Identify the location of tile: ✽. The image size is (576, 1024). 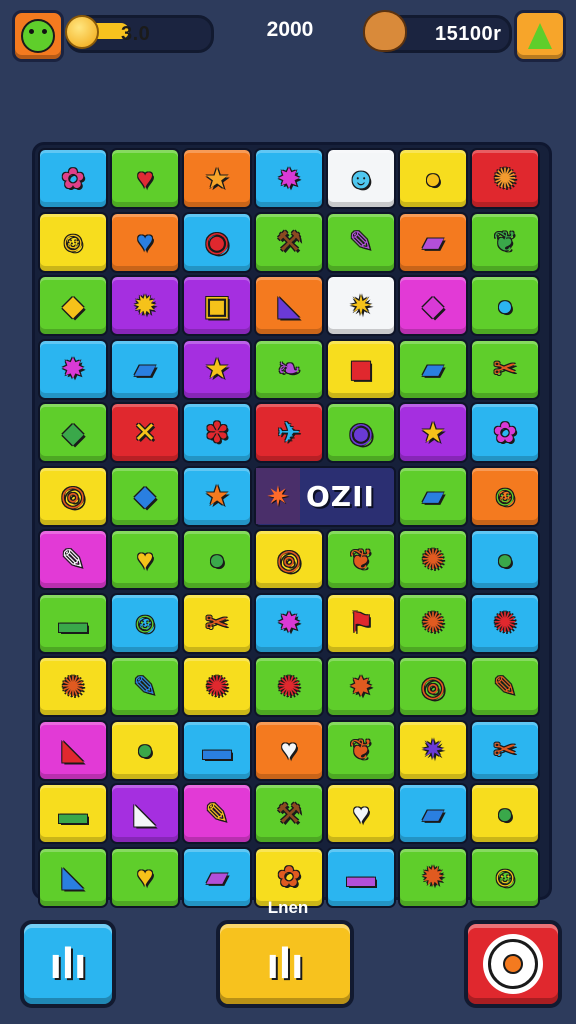
(217, 432).